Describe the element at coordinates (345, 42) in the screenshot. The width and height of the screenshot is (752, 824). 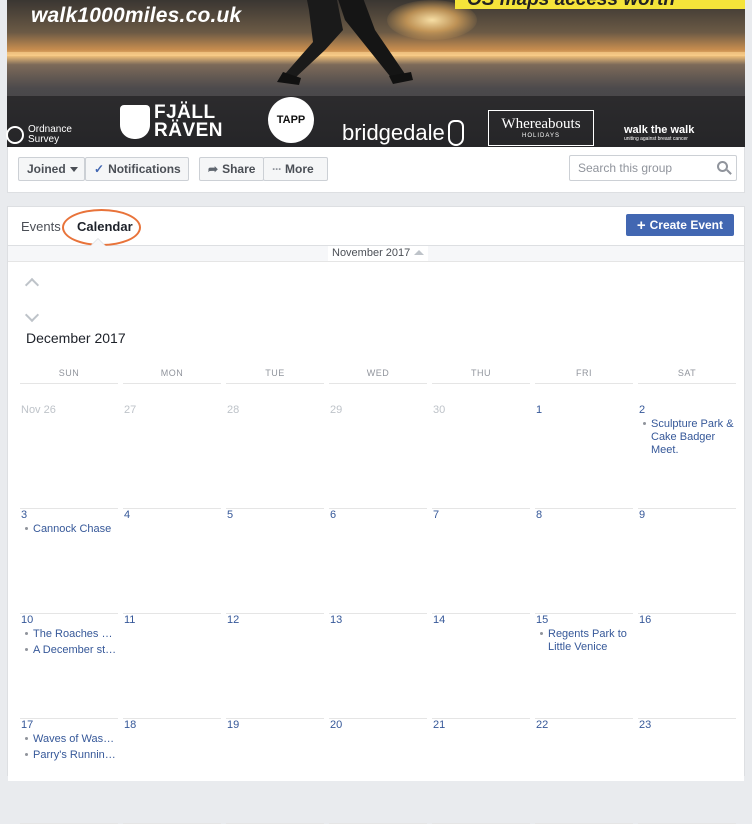
I see `walker-silhouette-icon` at that location.